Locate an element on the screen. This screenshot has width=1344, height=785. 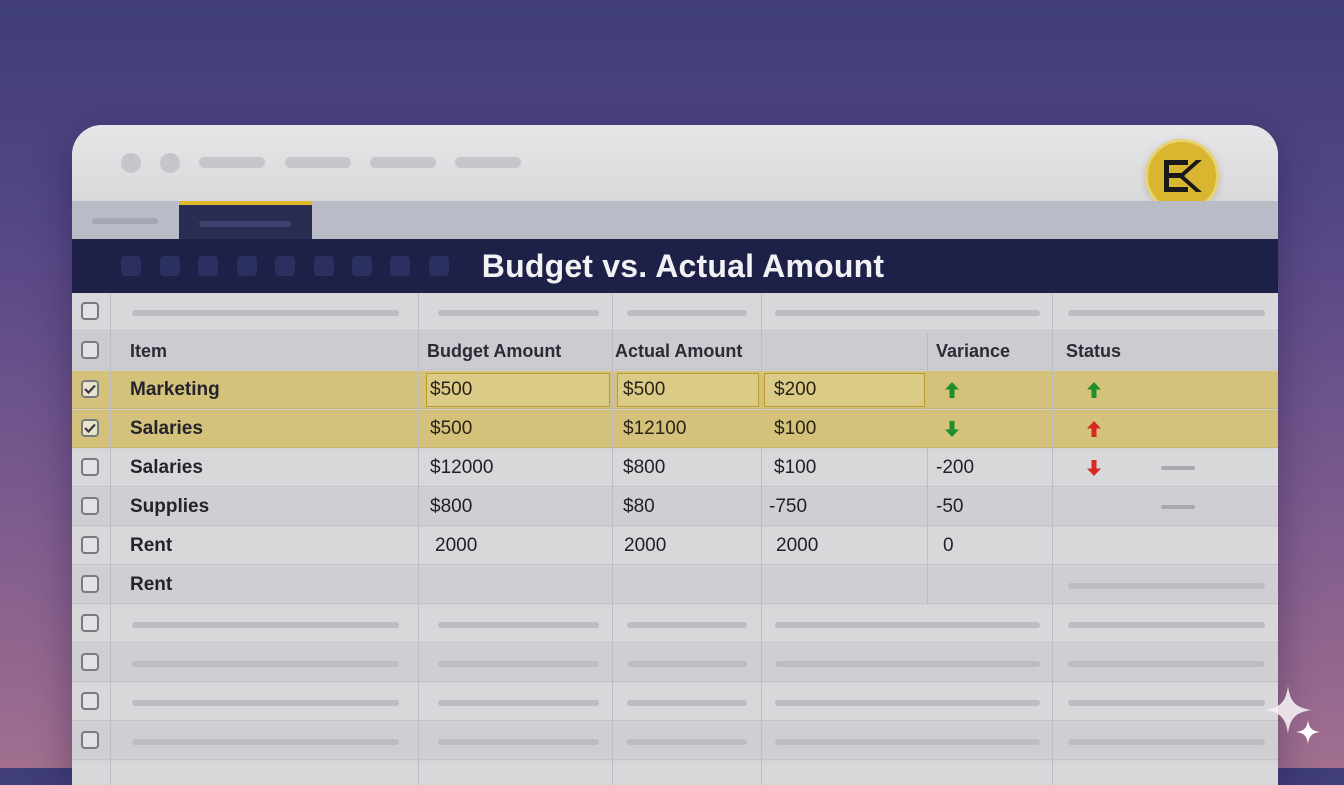
cell-budget: $800 is located at coordinates (451, 507).